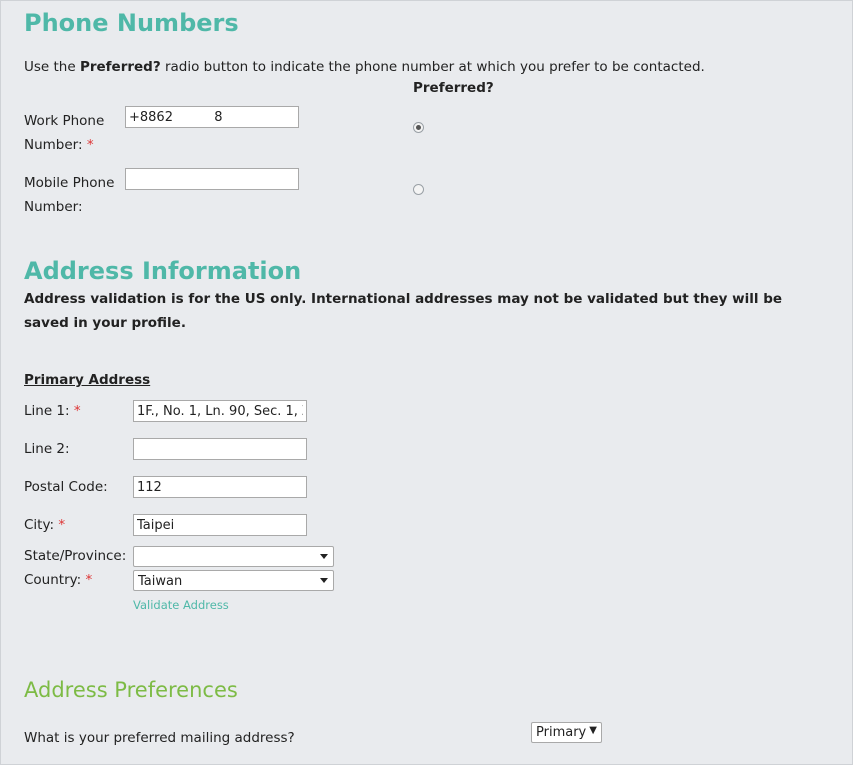  I want to click on preferred-mailing-value: Primary, so click(561, 732).